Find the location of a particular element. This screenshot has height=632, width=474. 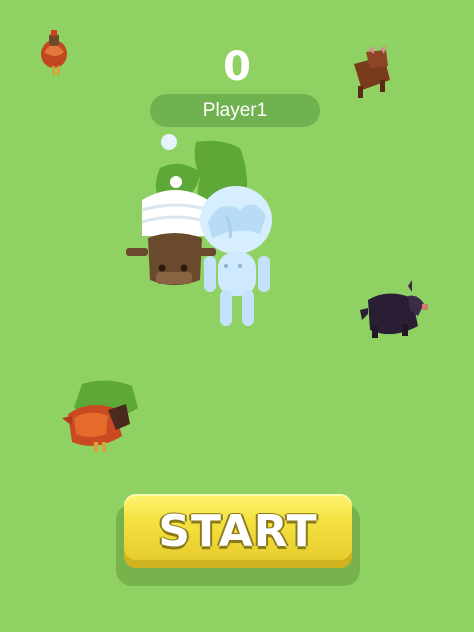

player-character is located at coordinates (236, 256).